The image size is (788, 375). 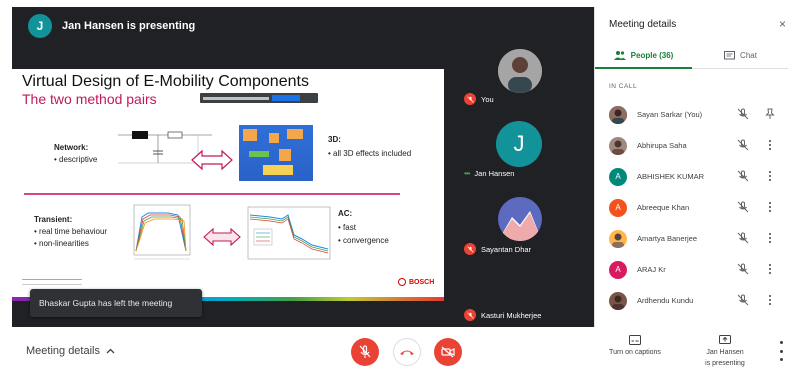 What do you see at coordinates (782, 24) in the screenshot?
I see `close-icon: ×` at bounding box center [782, 24].